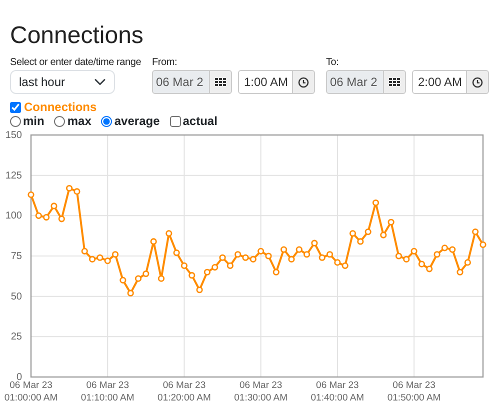  What do you see at coordinates (261, 391) in the screenshot?
I see `x-tick-label: 06 Mar 23 01:30:00 AM` at bounding box center [261, 391].